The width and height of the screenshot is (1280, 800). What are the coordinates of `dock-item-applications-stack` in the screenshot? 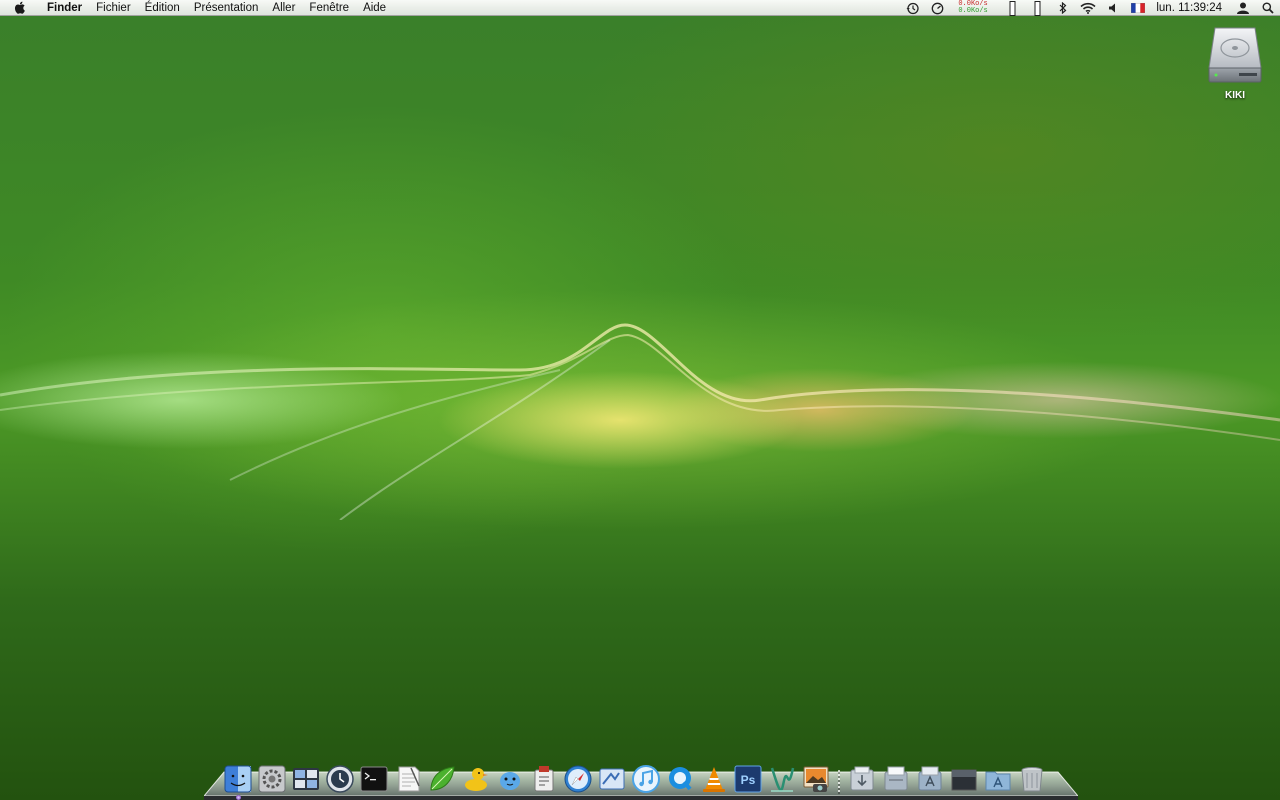 It's located at (930, 775).